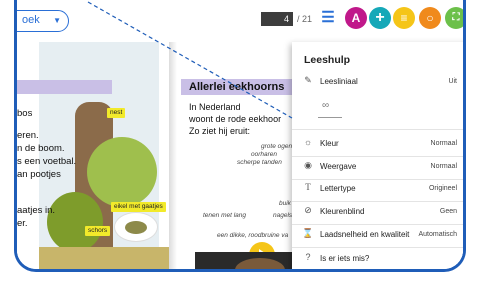 Image resolution: width=477 pixels, height=282 pixels. I want to click on diagram-label: buik, so click(285, 203).